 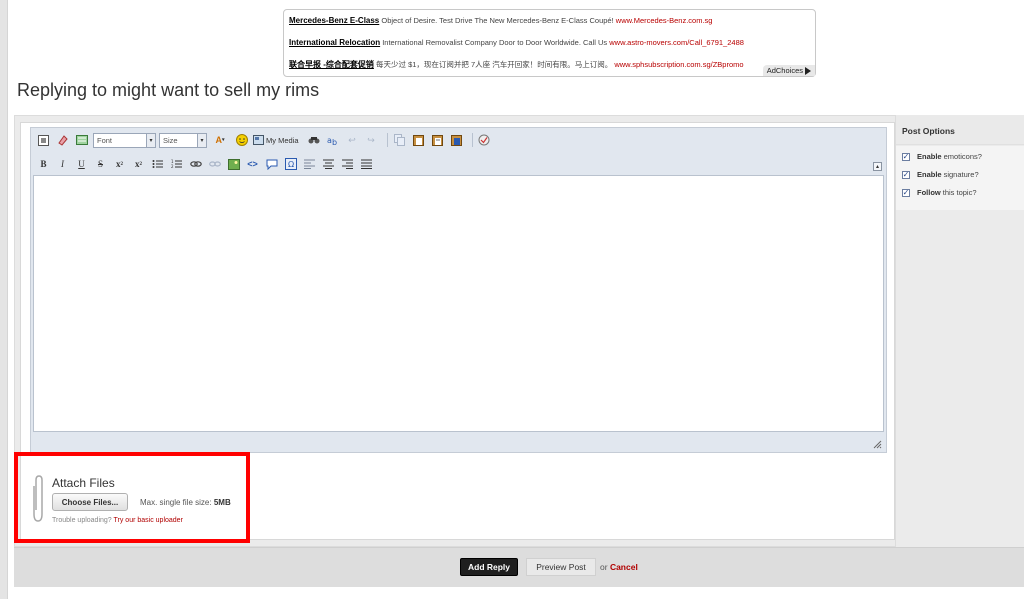 What do you see at coordinates (195, 164) in the screenshot?
I see `link-icon` at bounding box center [195, 164].